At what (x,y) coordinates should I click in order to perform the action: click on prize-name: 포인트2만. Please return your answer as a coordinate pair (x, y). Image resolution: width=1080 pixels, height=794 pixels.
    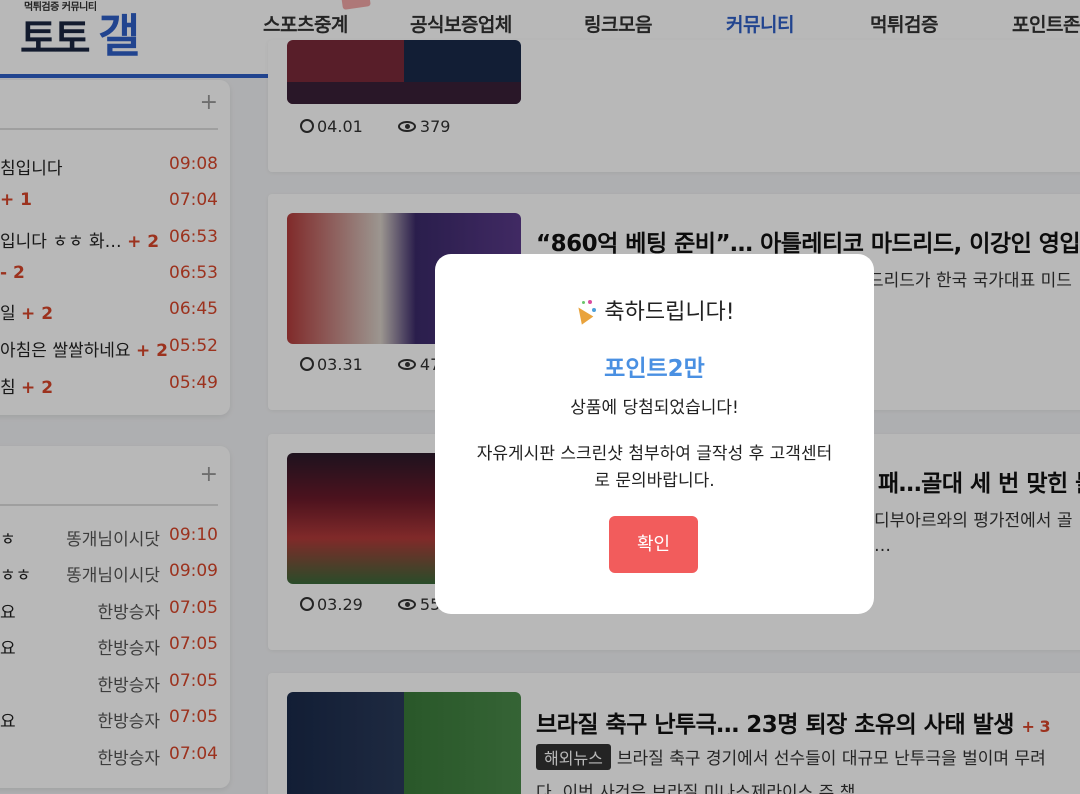
    Looking at the image, I should click on (654, 369).